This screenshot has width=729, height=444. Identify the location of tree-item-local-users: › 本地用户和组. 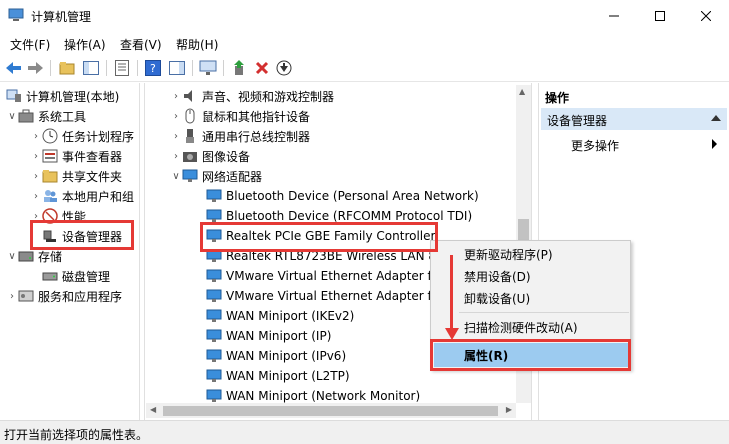
(82, 196).